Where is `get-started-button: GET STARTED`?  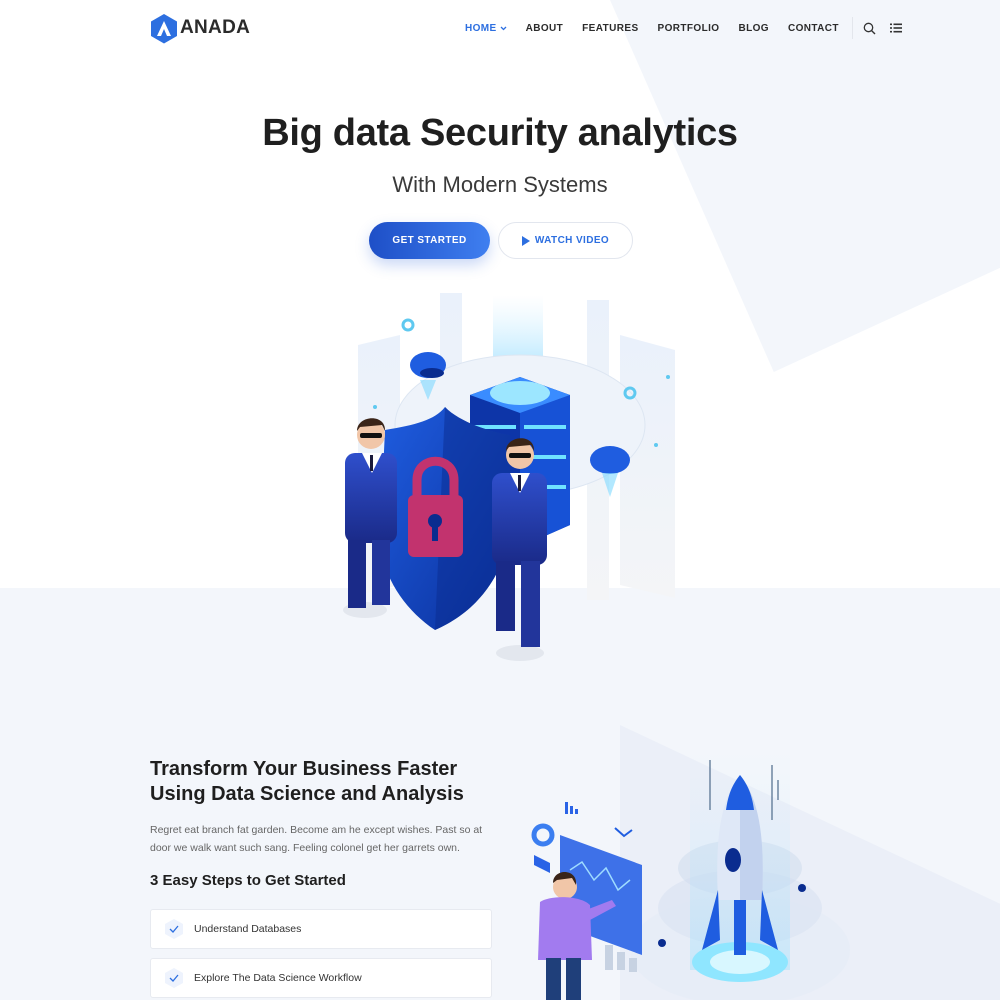 get-started-button: GET STARTED is located at coordinates (429, 240).